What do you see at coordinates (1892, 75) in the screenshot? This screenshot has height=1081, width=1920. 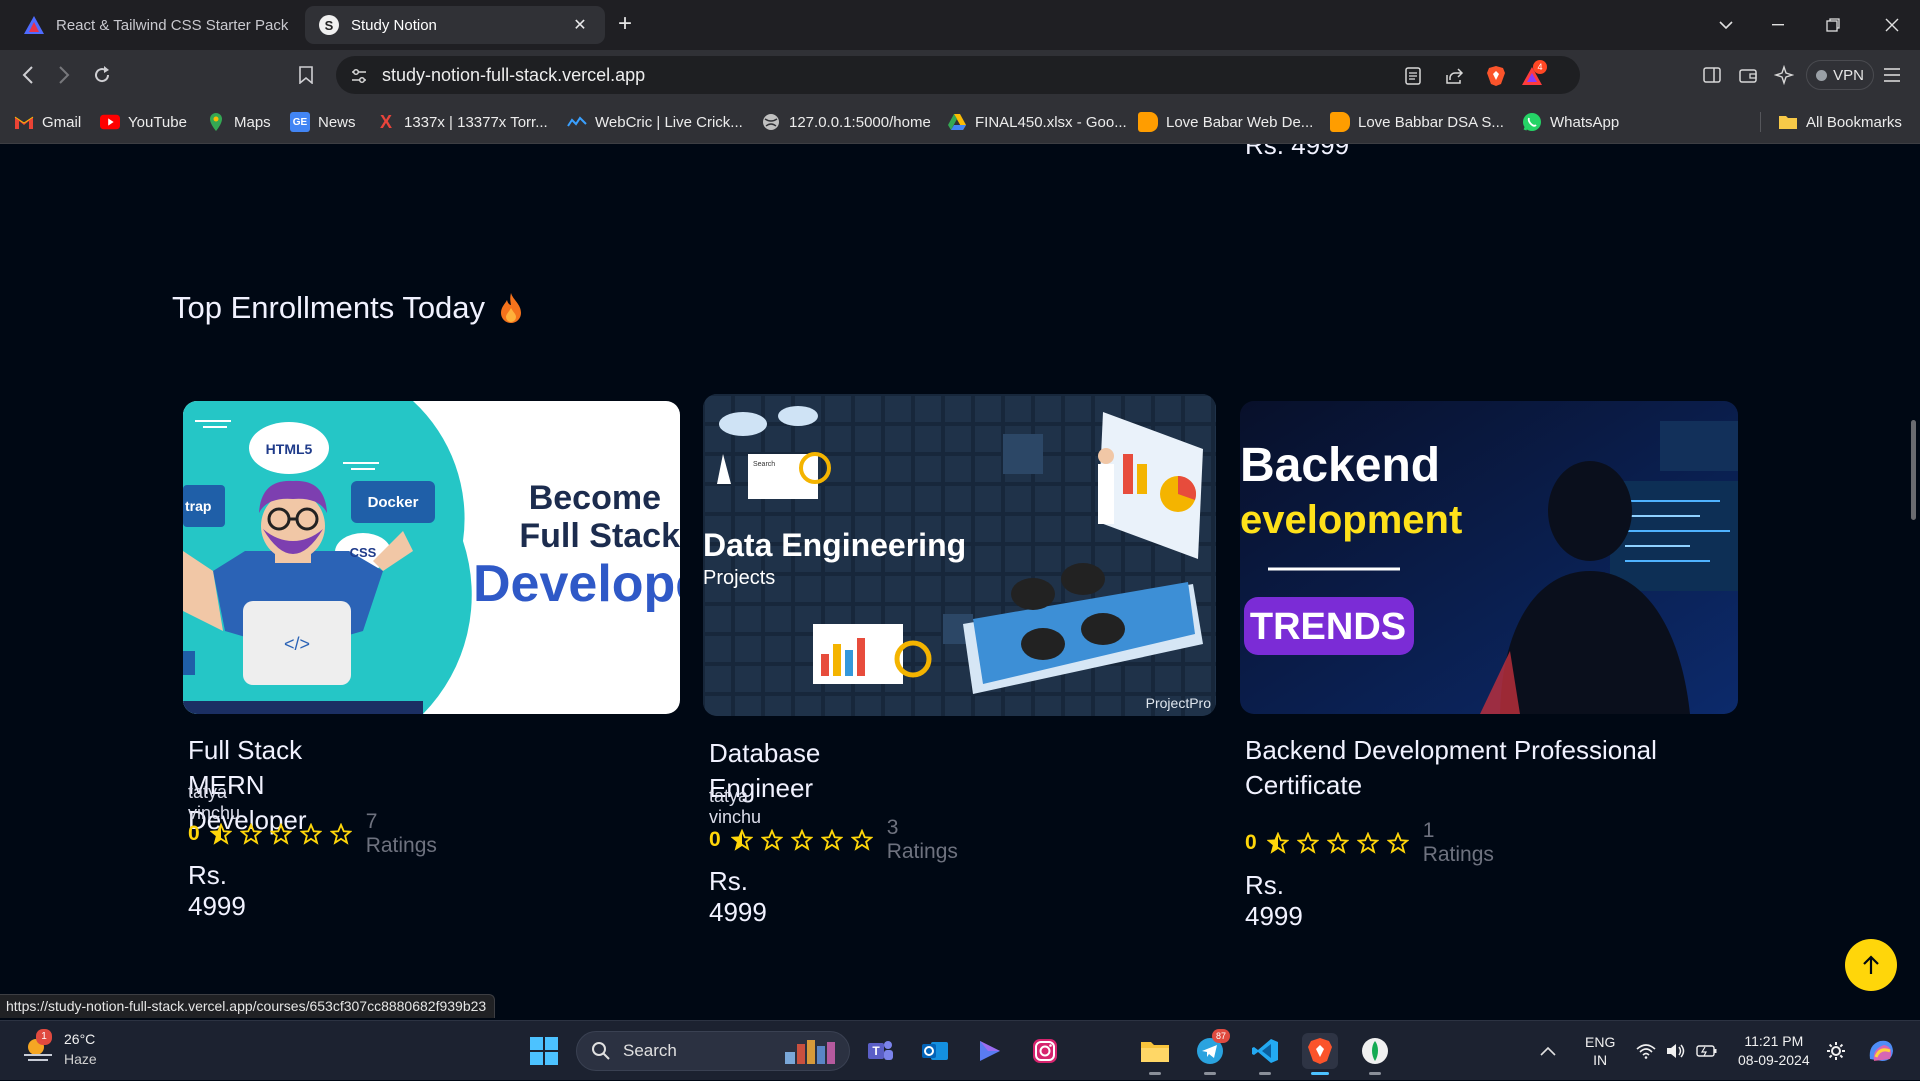 I see `menu-icon` at bounding box center [1892, 75].